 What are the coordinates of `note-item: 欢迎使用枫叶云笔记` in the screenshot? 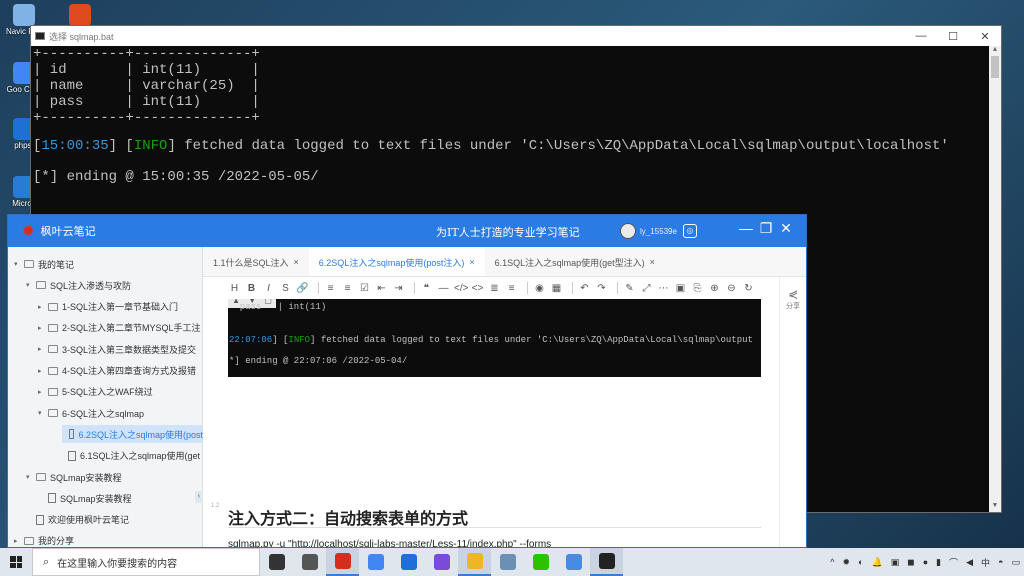 It's located at (105, 520).